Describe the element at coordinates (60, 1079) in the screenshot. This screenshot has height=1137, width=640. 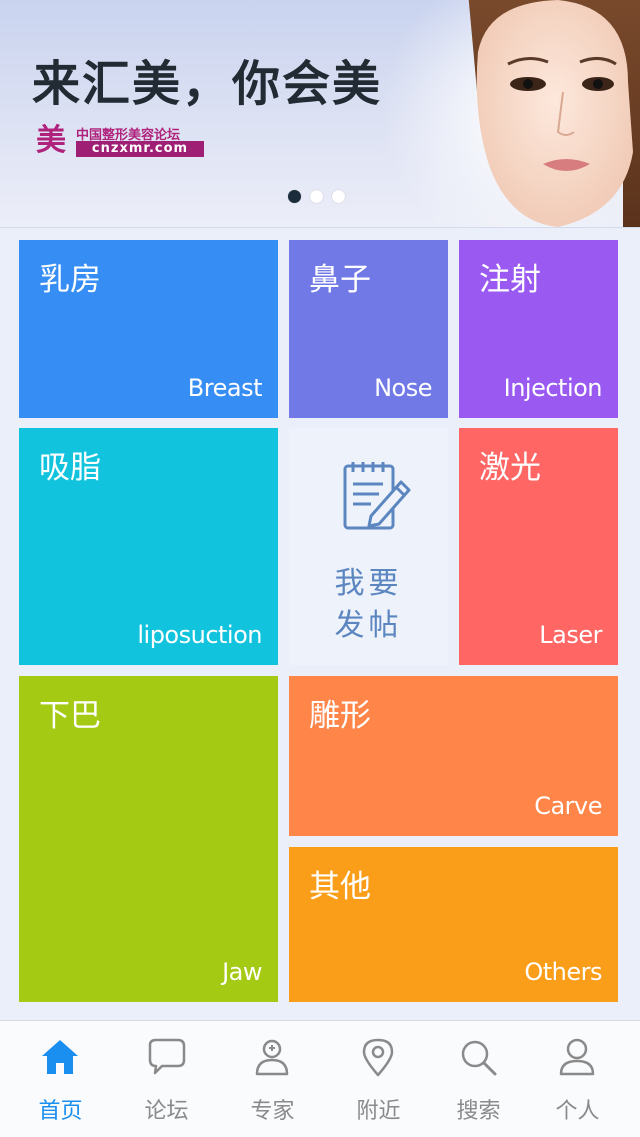
I see `tab-home: 首页` at that location.